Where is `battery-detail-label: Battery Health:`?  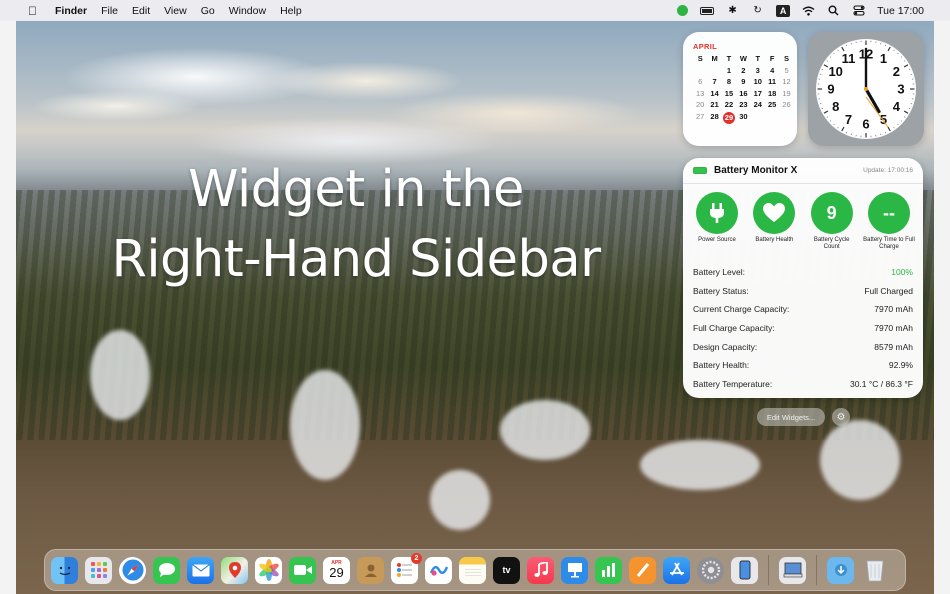 battery-detail-label: Battery Health: is located at coordinates (721, 365).